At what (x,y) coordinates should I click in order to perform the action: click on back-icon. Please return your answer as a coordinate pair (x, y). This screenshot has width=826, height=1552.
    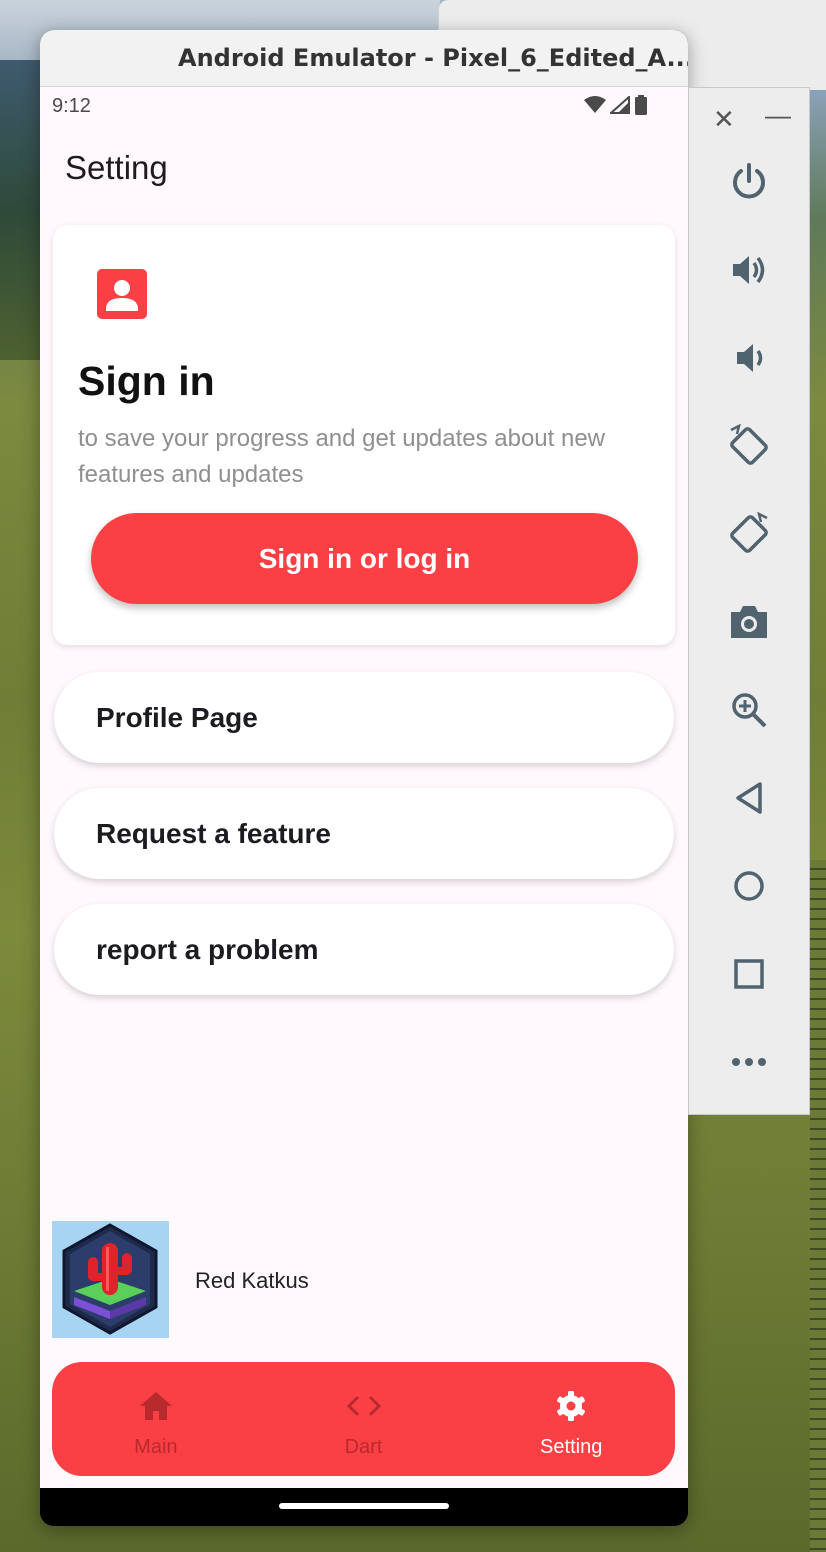
    Looking at the image, I should click on (749, 798).